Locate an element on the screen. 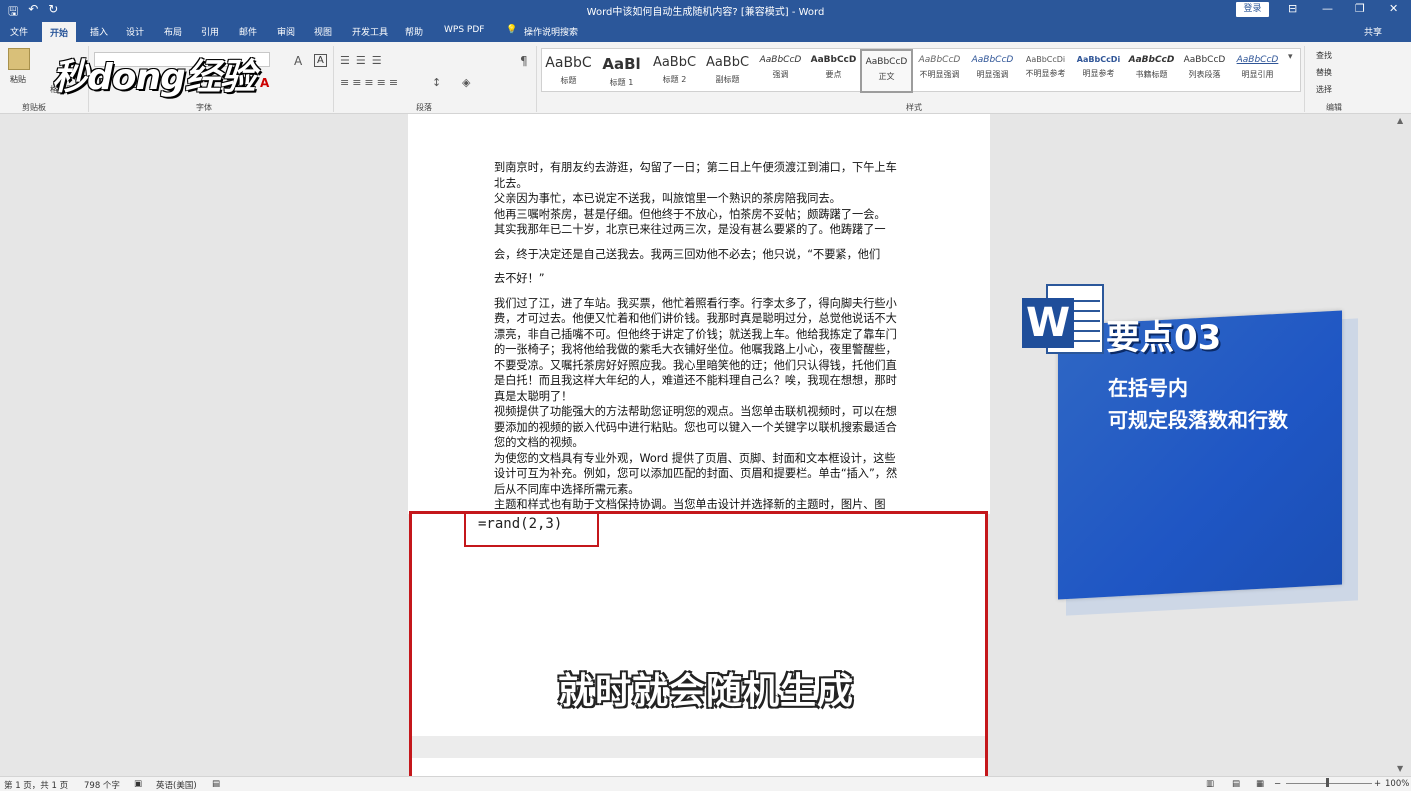 The width and height of the screenshot is (1411, 791). tab-insert: 插入 is located at coordinates (99, 31).